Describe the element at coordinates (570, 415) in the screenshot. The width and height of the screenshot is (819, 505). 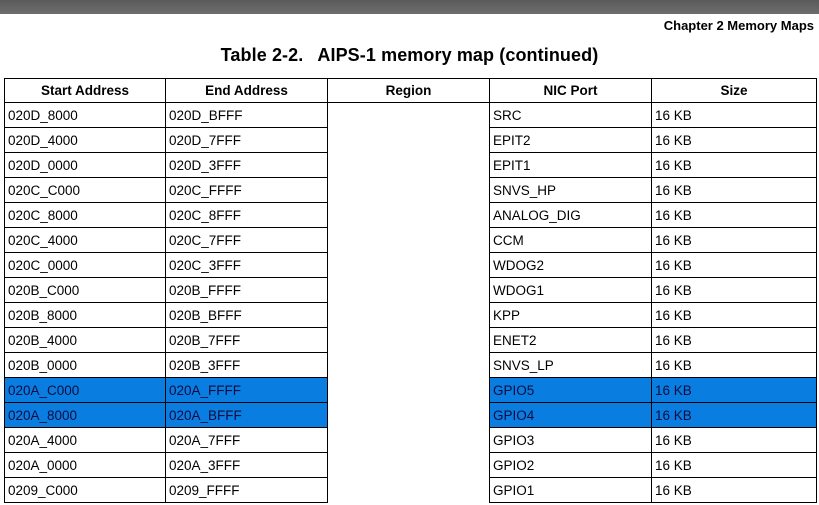
I see `nic-port-cell: GPIO4` at that location.